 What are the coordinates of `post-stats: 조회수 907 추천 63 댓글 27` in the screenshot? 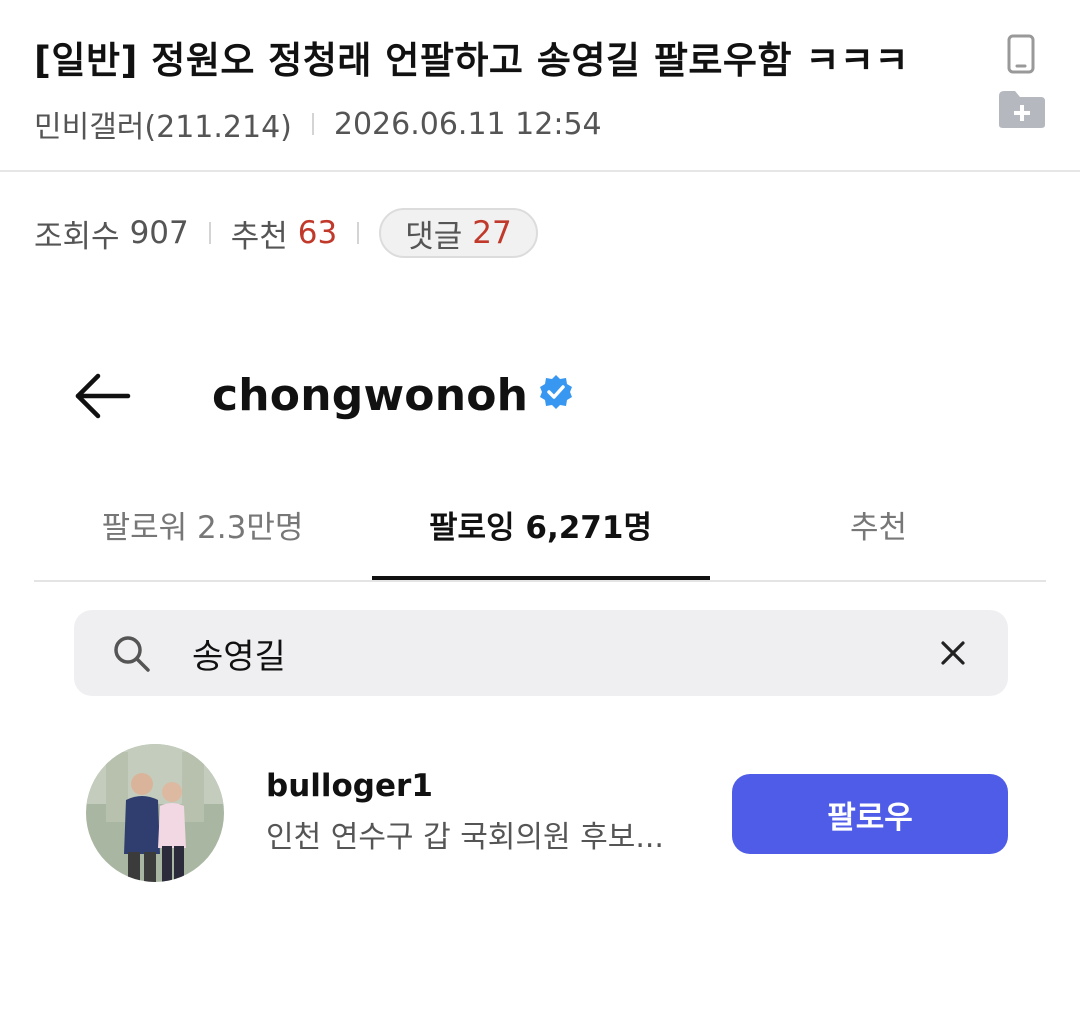 It's located at (286, 233).